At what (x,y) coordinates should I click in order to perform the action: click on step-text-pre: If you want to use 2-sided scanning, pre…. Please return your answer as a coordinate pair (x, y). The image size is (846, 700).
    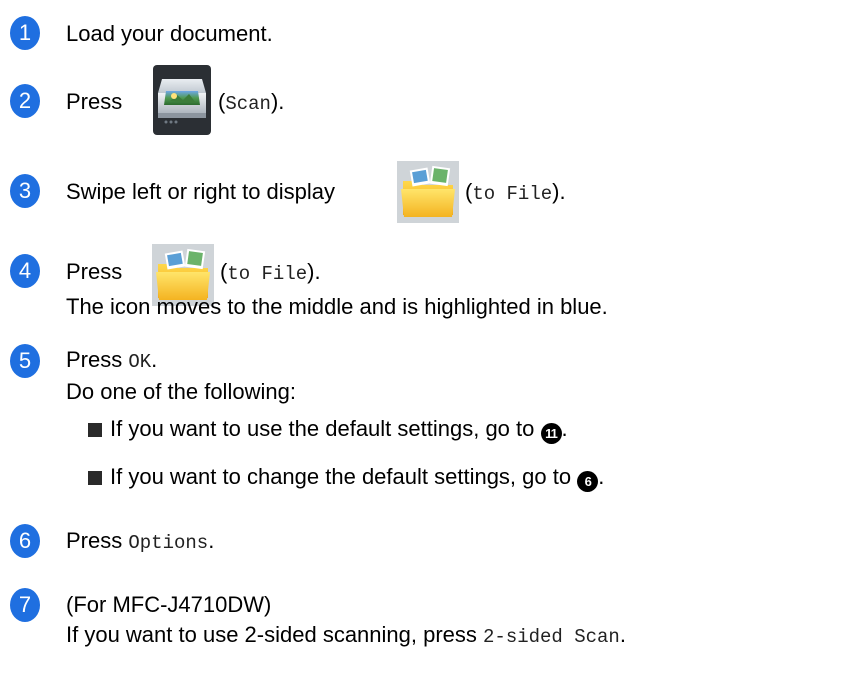
    Looking at the image, I should click on (275, 634).